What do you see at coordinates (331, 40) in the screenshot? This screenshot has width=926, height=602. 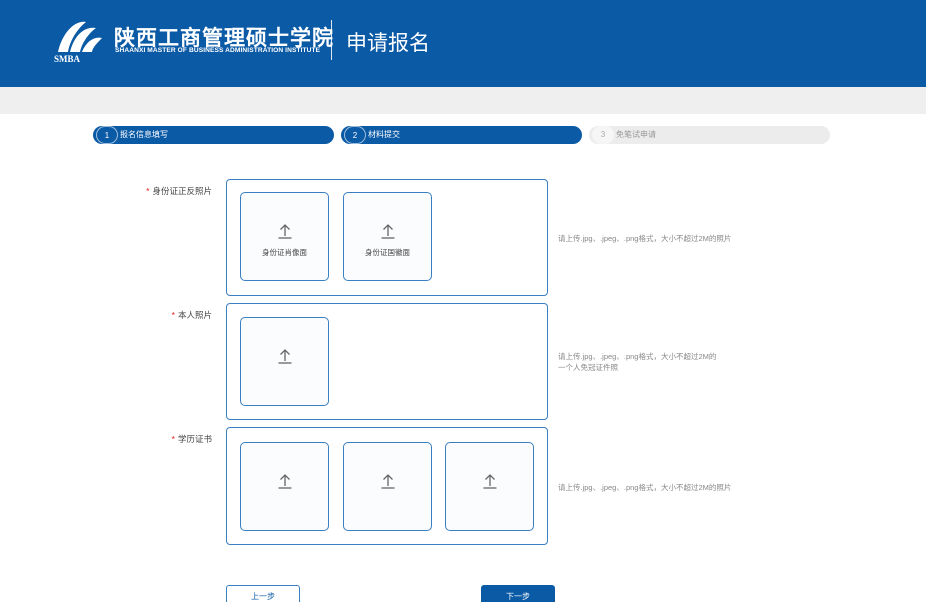 I see `header-divider` at bounding box center [331, 40].